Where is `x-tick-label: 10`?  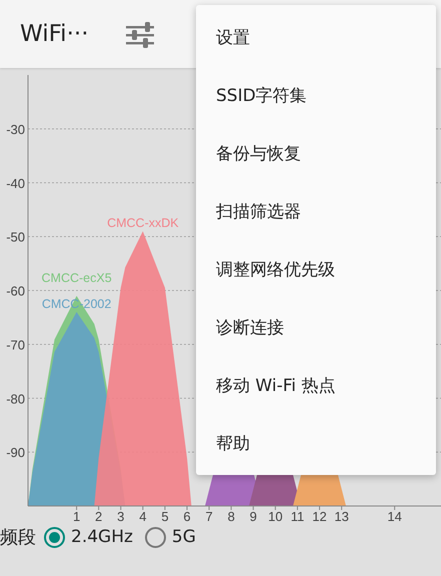
x-tick-label: 10 is located at coordinates (275, 515).